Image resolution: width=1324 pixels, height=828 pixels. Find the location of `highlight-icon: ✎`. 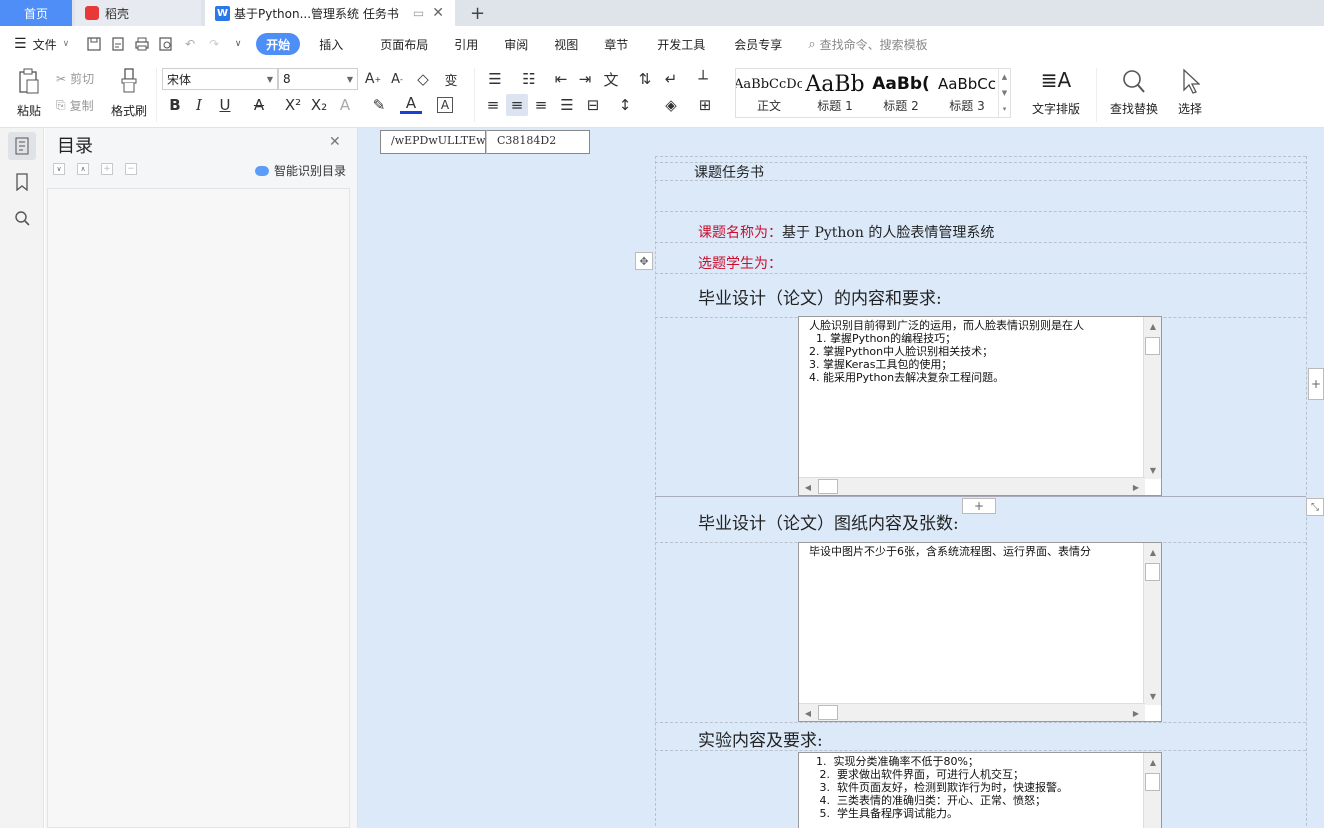

highlight-icon: ✎ is located at coordinates (379, 105).